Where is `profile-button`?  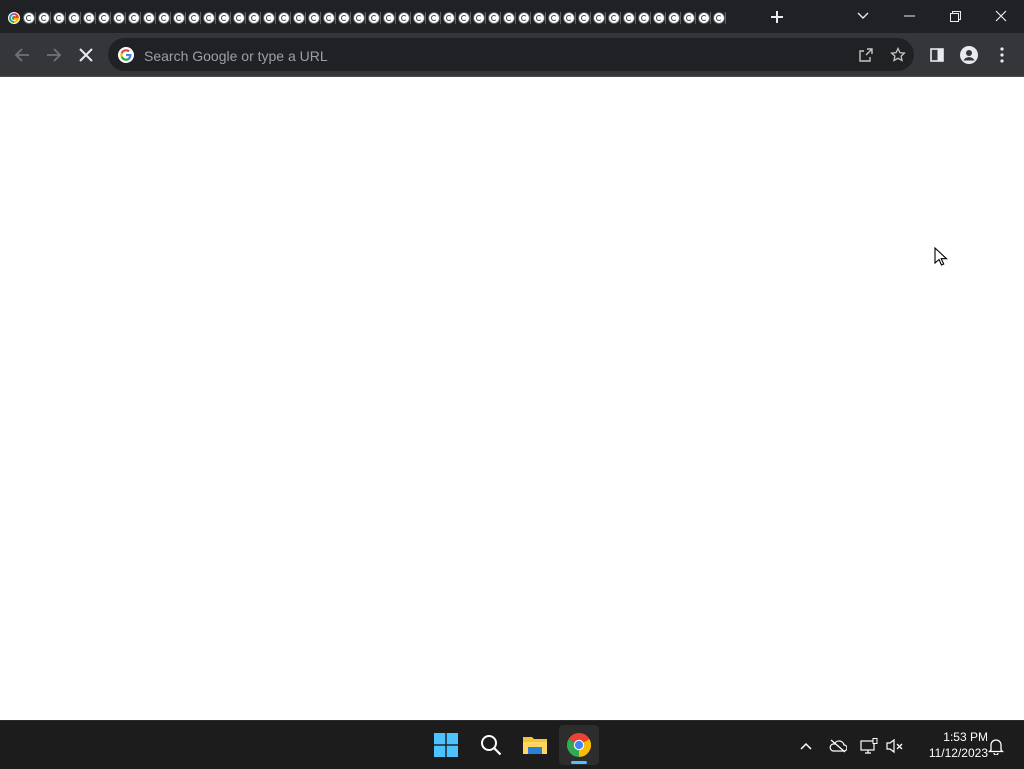
profile-button is located at coordinates (969, 55).